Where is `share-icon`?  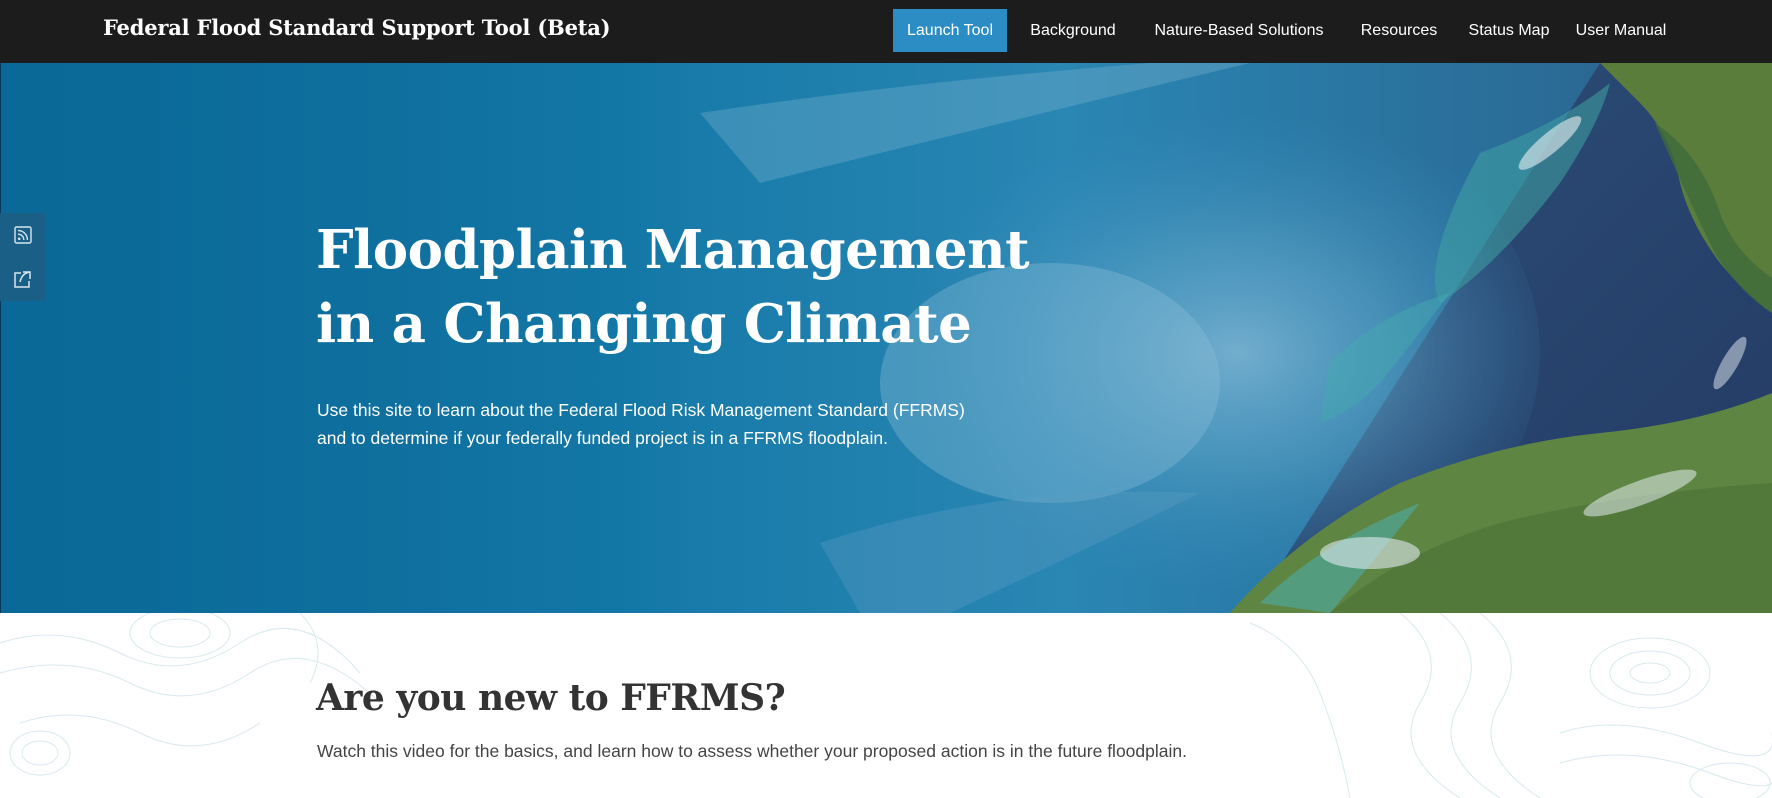
share-icon is located at coordinates (22, 279).